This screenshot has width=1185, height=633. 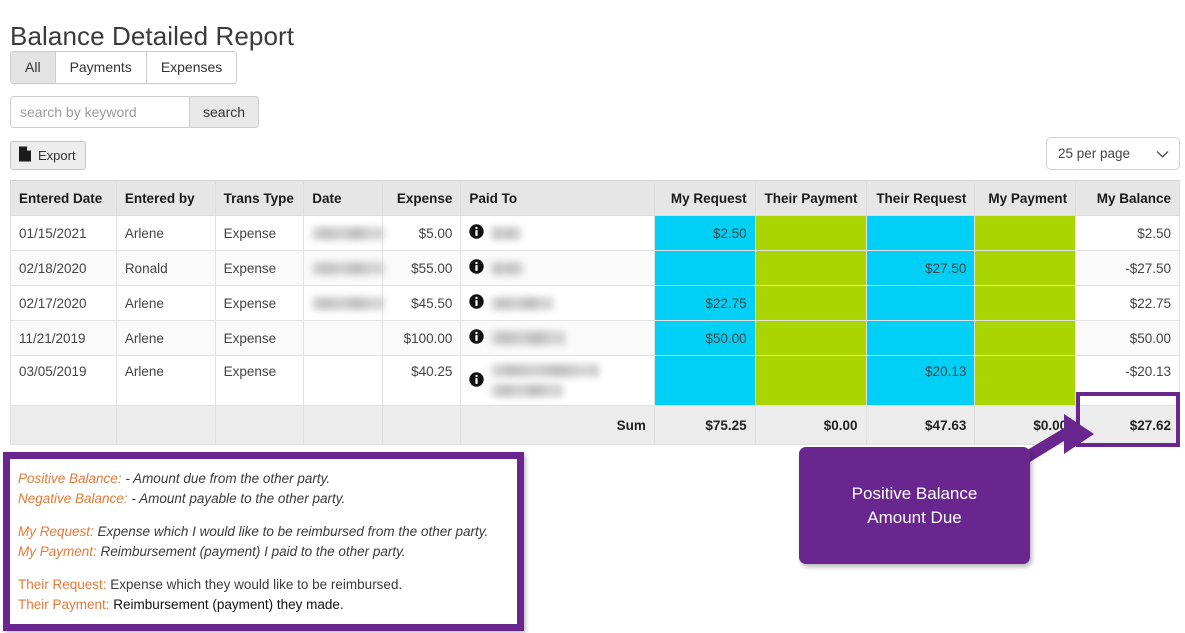 I want to click on cell-my-request: $22.75, so click(x=704, y=303).